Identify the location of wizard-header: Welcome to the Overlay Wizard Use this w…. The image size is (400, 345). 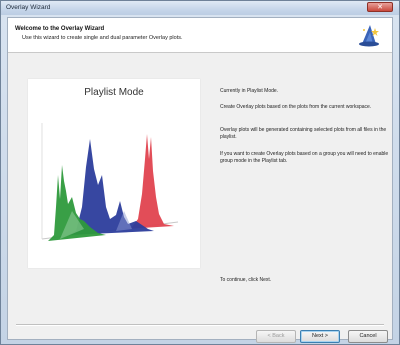
(200, 35).